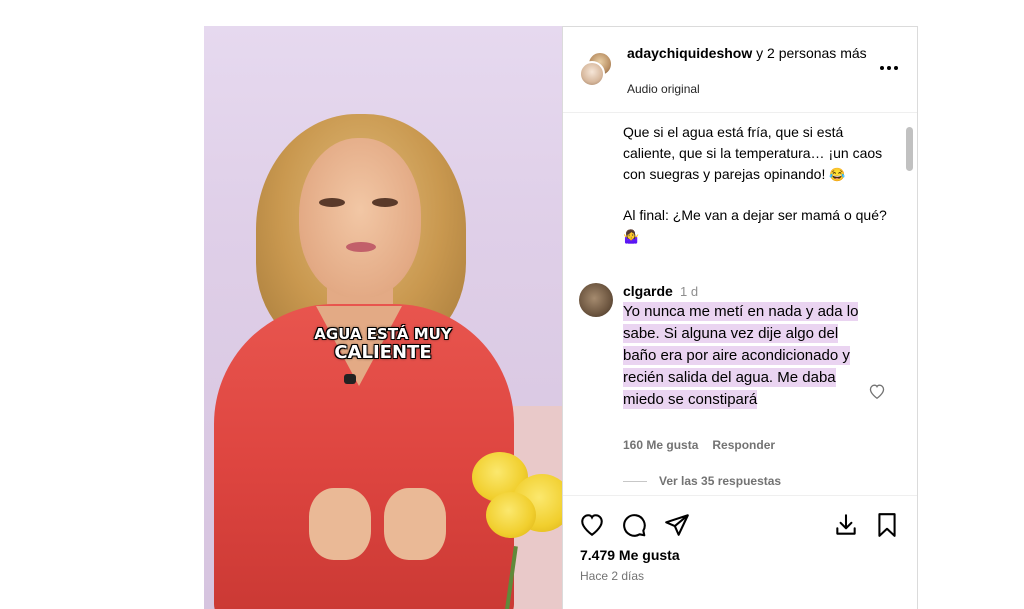 Image resolution: width=1024 pixels, height=609 pixels. Describe the element at coordinates (517, 501) in the screenshot. I see `yellow-flowers` at that location.